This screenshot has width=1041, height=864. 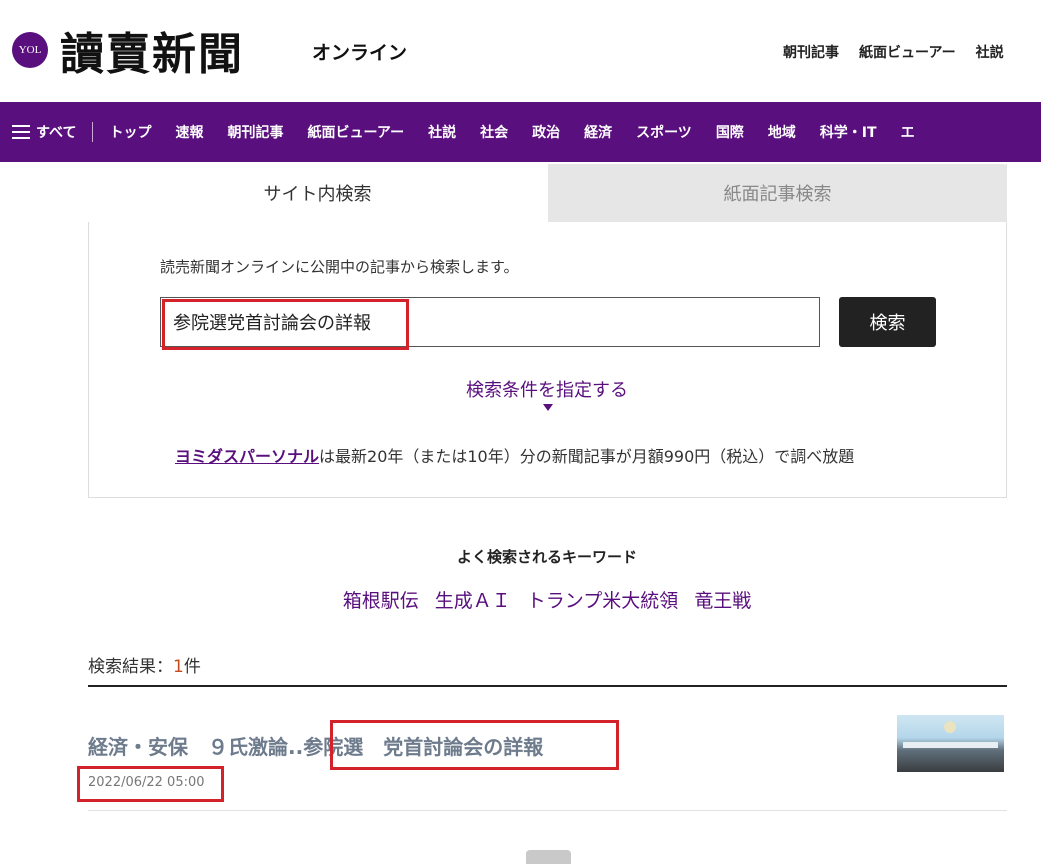 I want to click on nav-item-chiiki: 地域, so click(x=782, y=132).